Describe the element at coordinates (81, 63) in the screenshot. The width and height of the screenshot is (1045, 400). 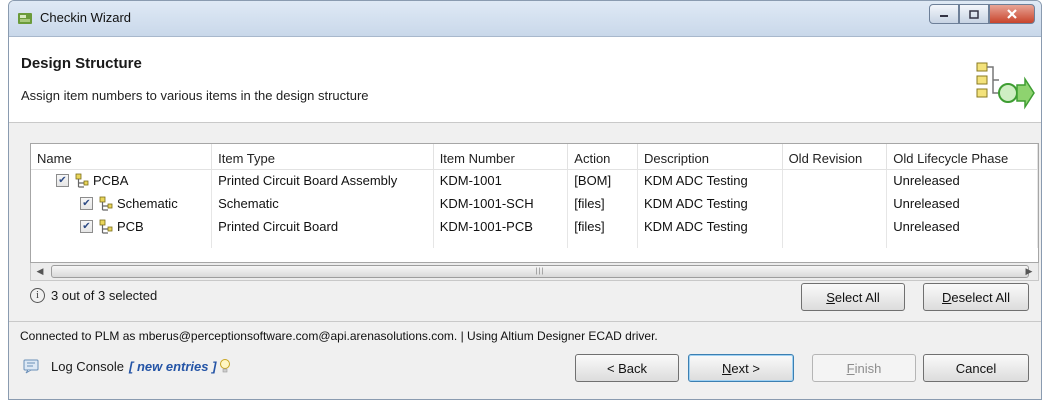
I see `page-title: Design Structure` at that location.